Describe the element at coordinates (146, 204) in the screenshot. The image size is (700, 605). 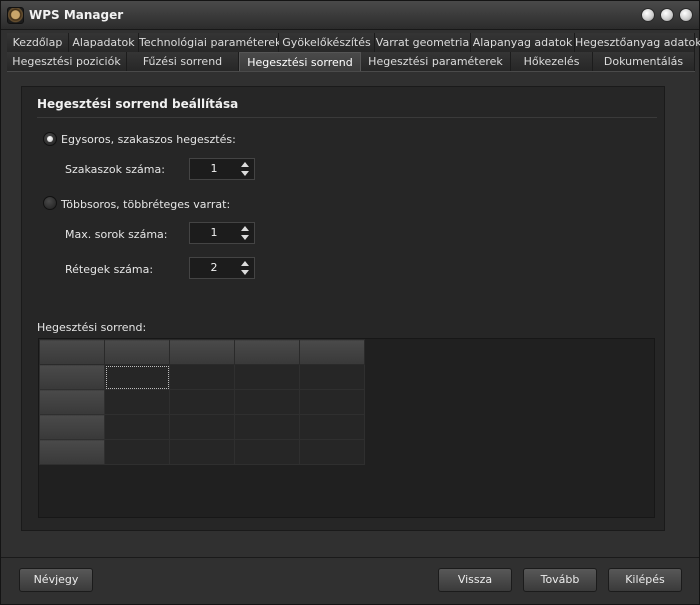
I see `radio-tobbsoros-label: Többsoros, többréteges varrat:` at that location.